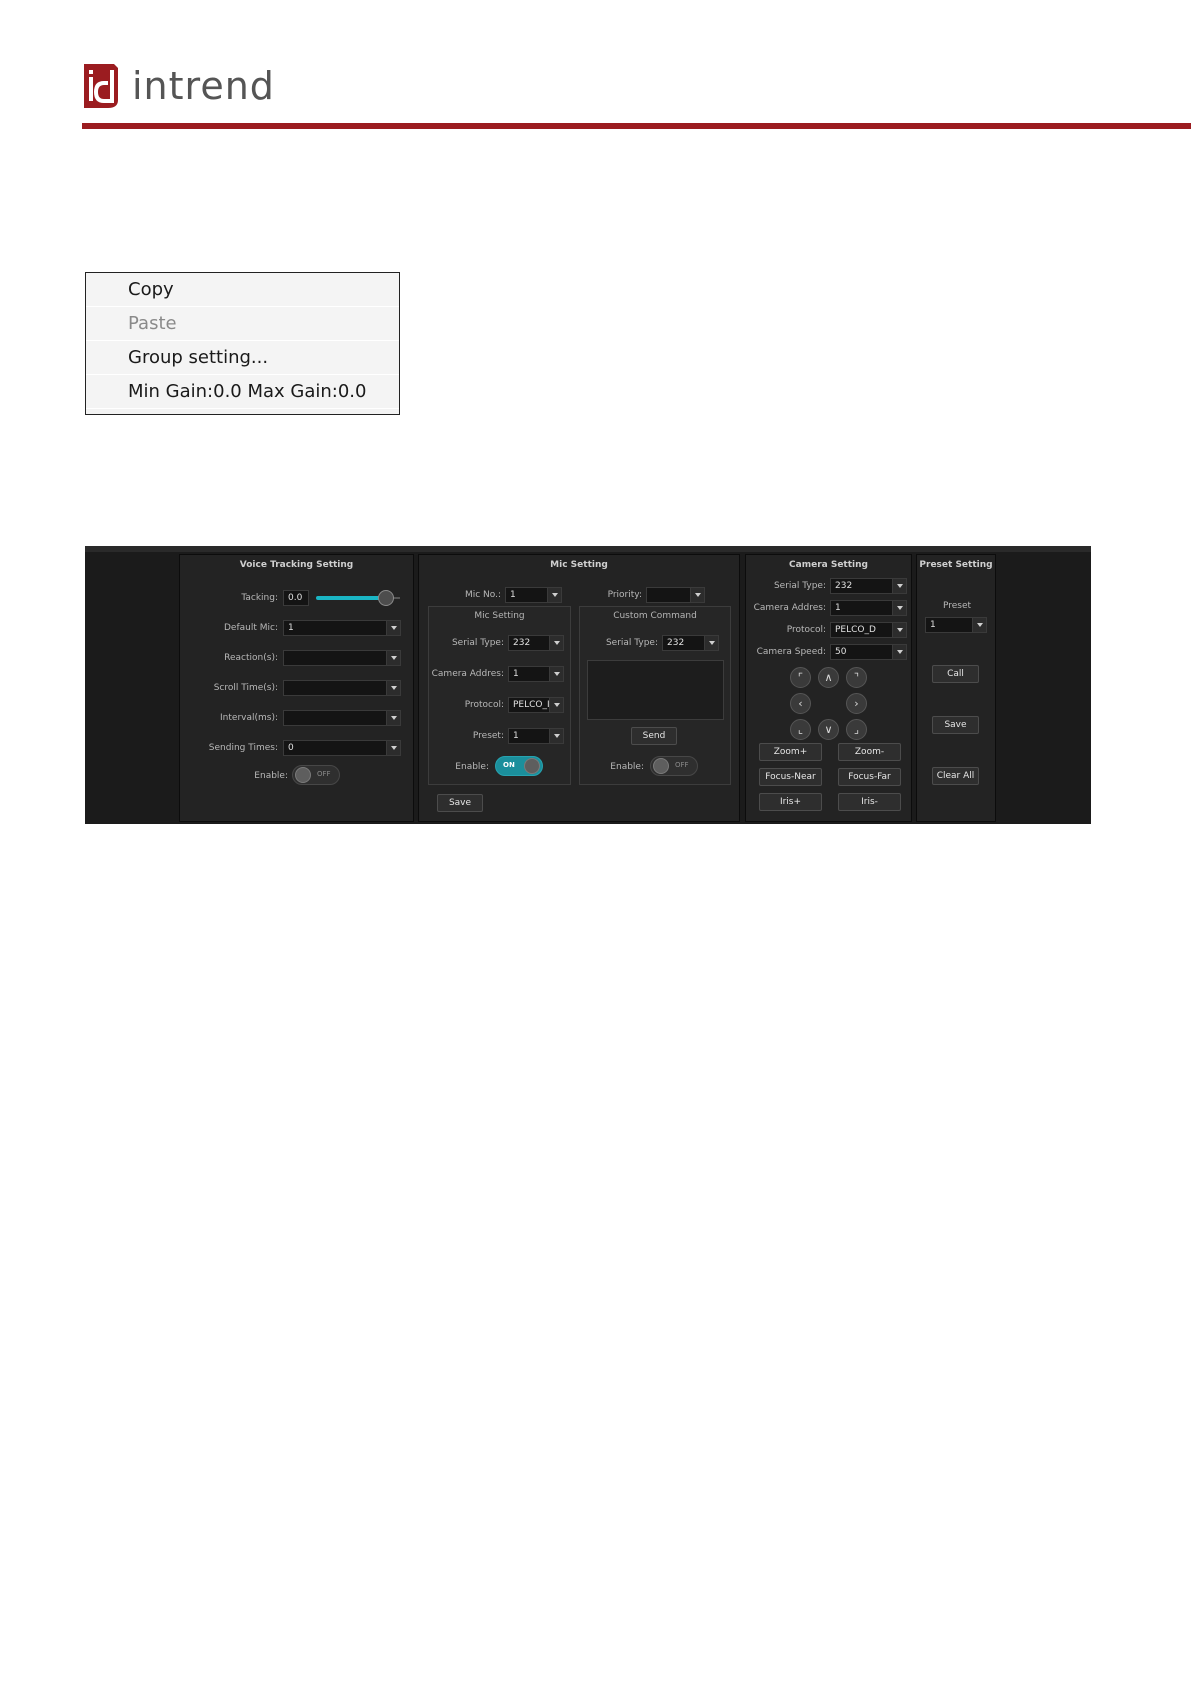  Describe the element at coordinates (869, 802) in the screenshot. I see `iris-minus-button: Iris-` at that location.